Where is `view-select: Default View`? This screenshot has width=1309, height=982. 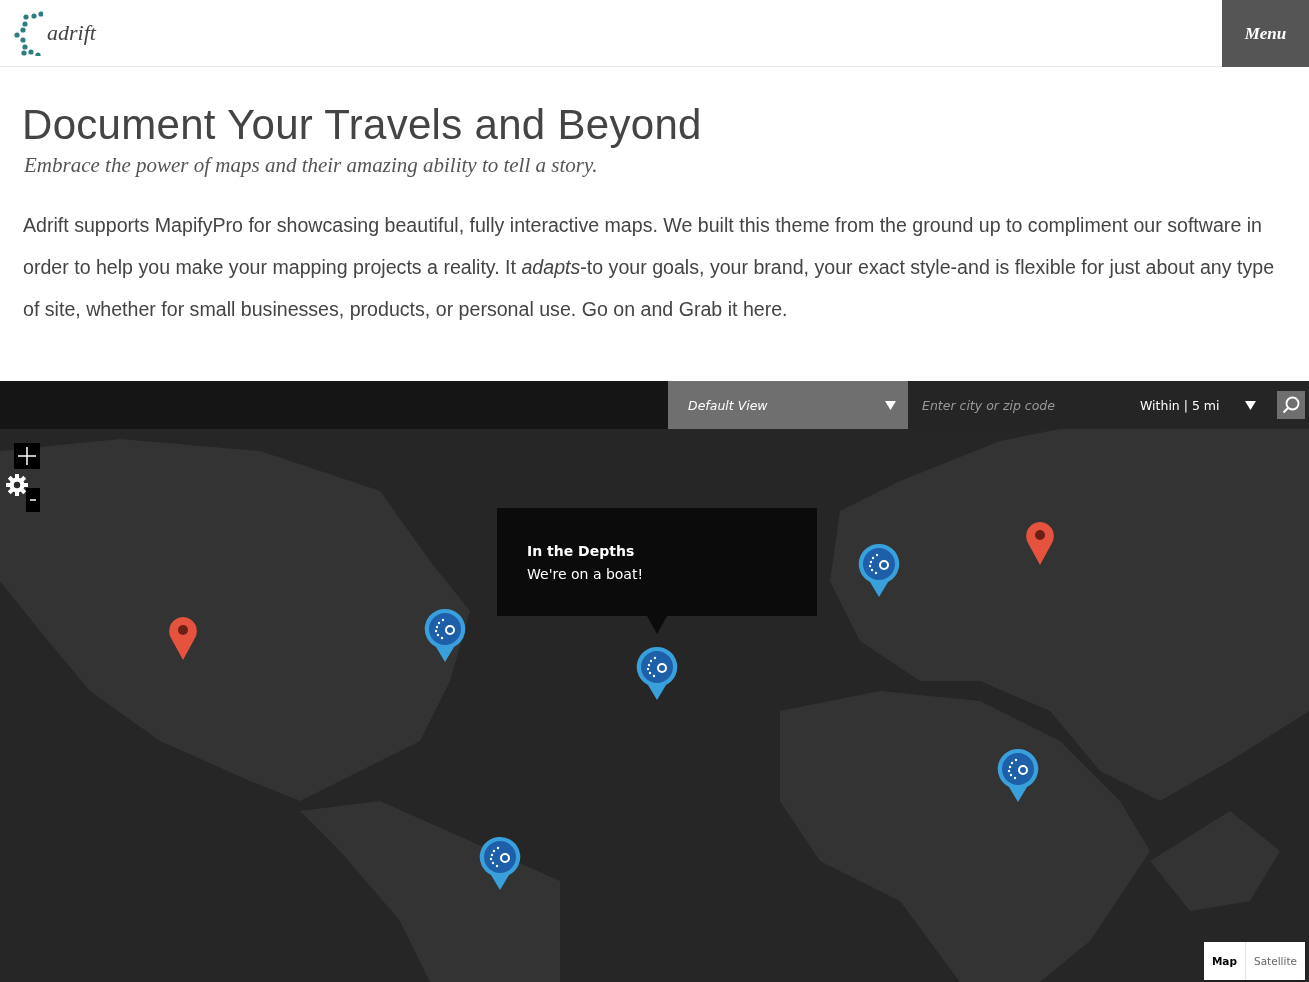
view-select: Default View is located at coordinates (788, 405).